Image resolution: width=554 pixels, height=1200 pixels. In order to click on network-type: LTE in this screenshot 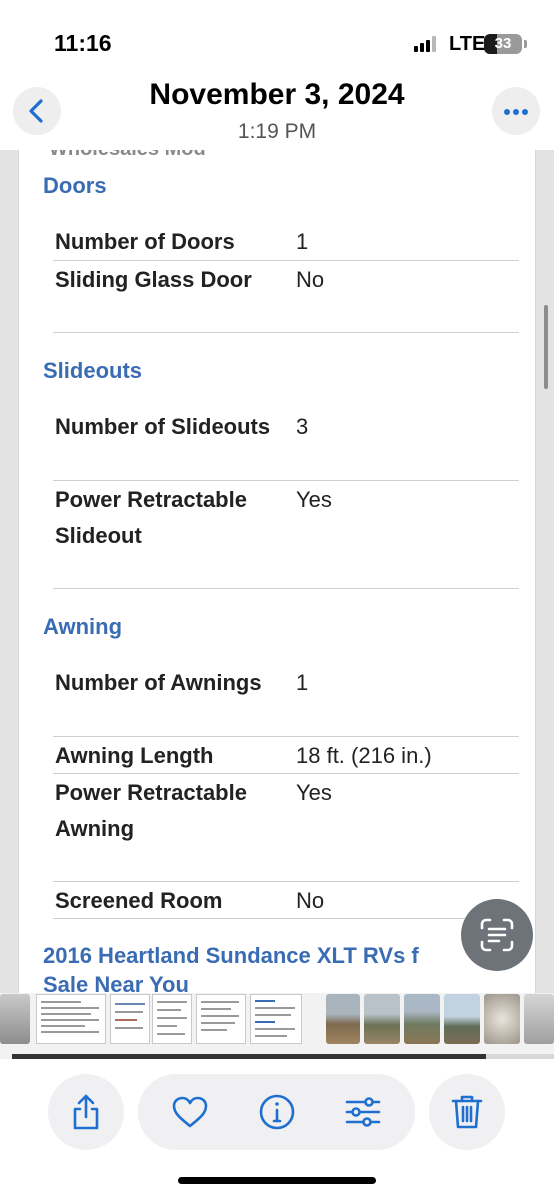, I will do `click(467, 44)`.